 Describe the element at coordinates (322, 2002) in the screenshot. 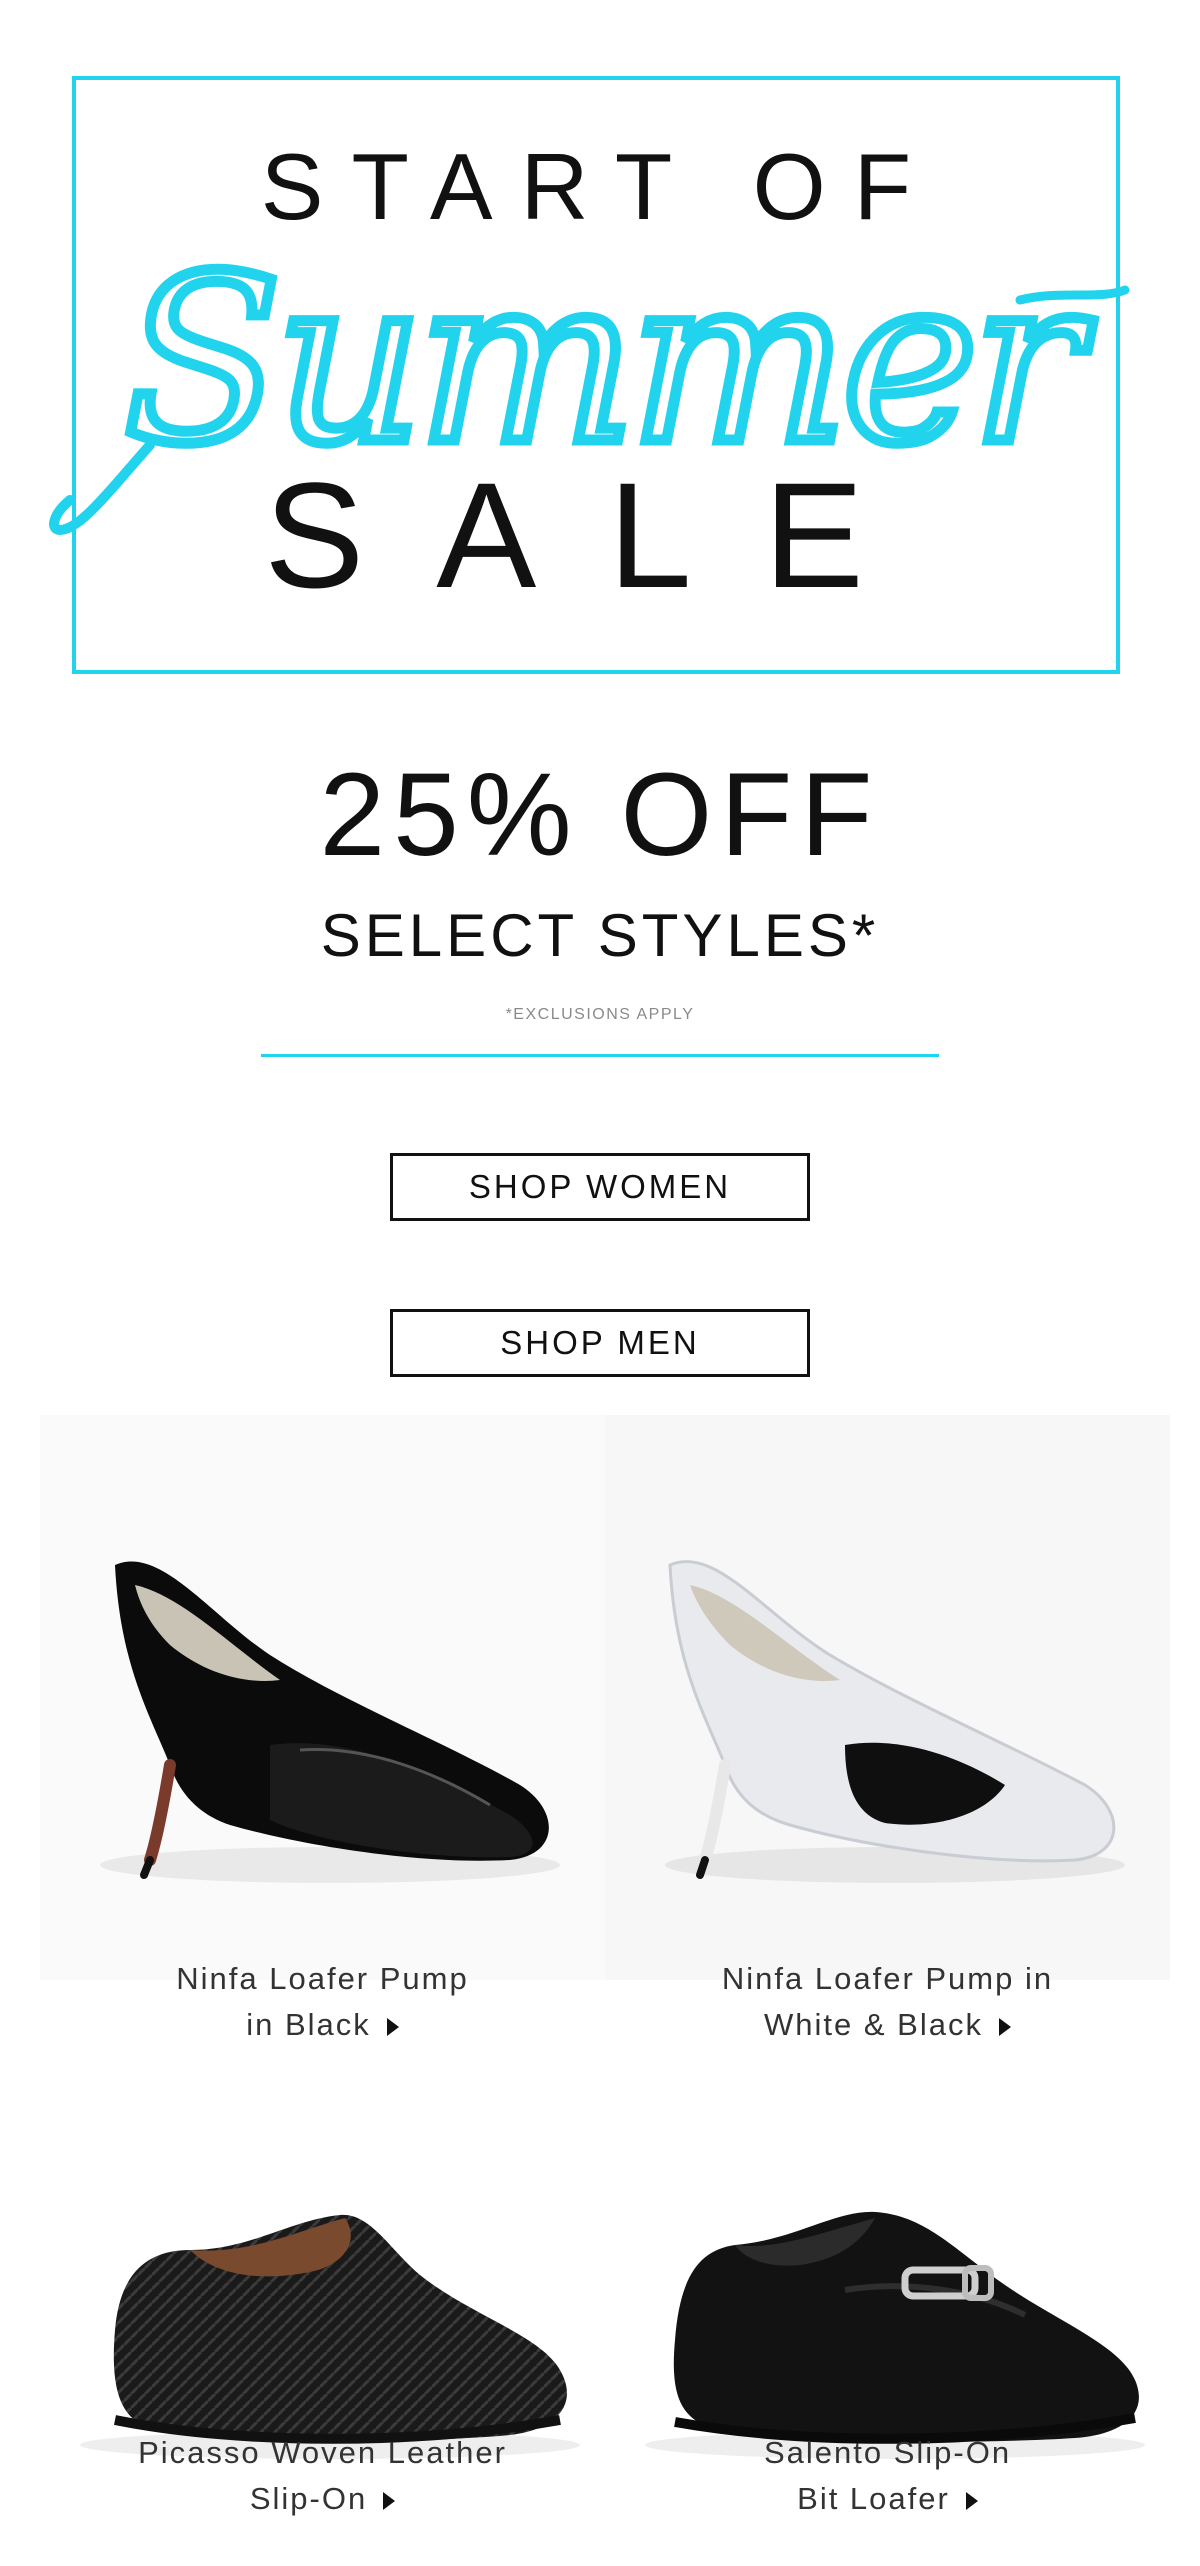

I see `product-caption-ninfa-black: Ninfa Loafer Pump in Black` at that location.